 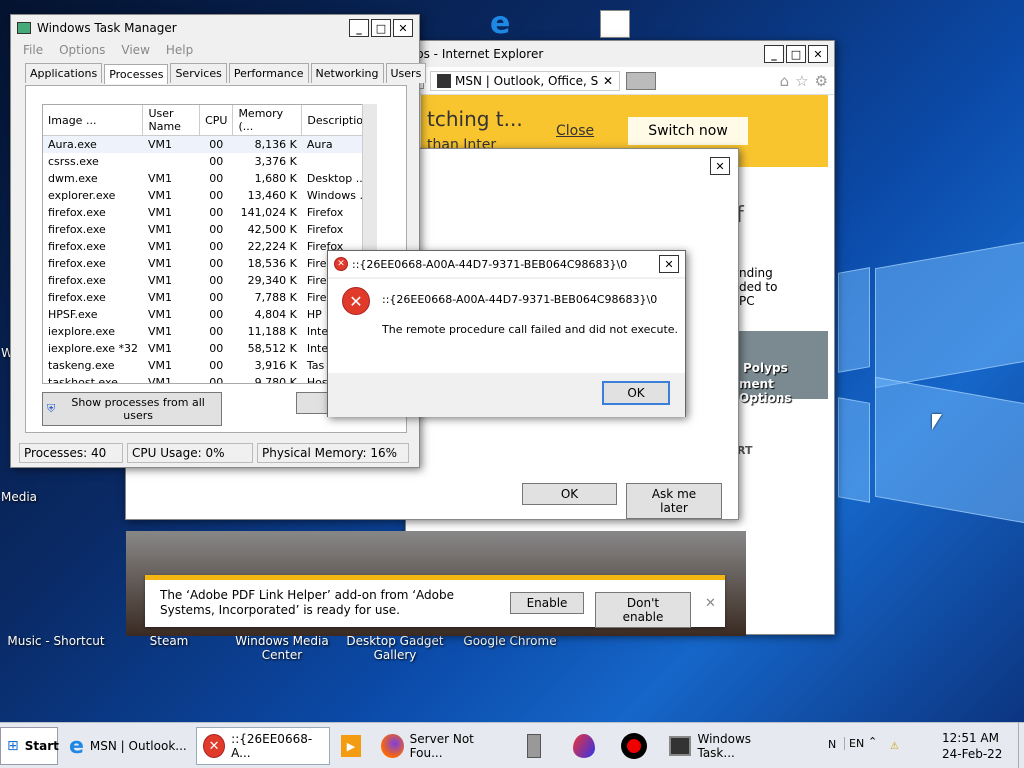 I want to click on app-desktop-icon, so click(x=615, y=24).